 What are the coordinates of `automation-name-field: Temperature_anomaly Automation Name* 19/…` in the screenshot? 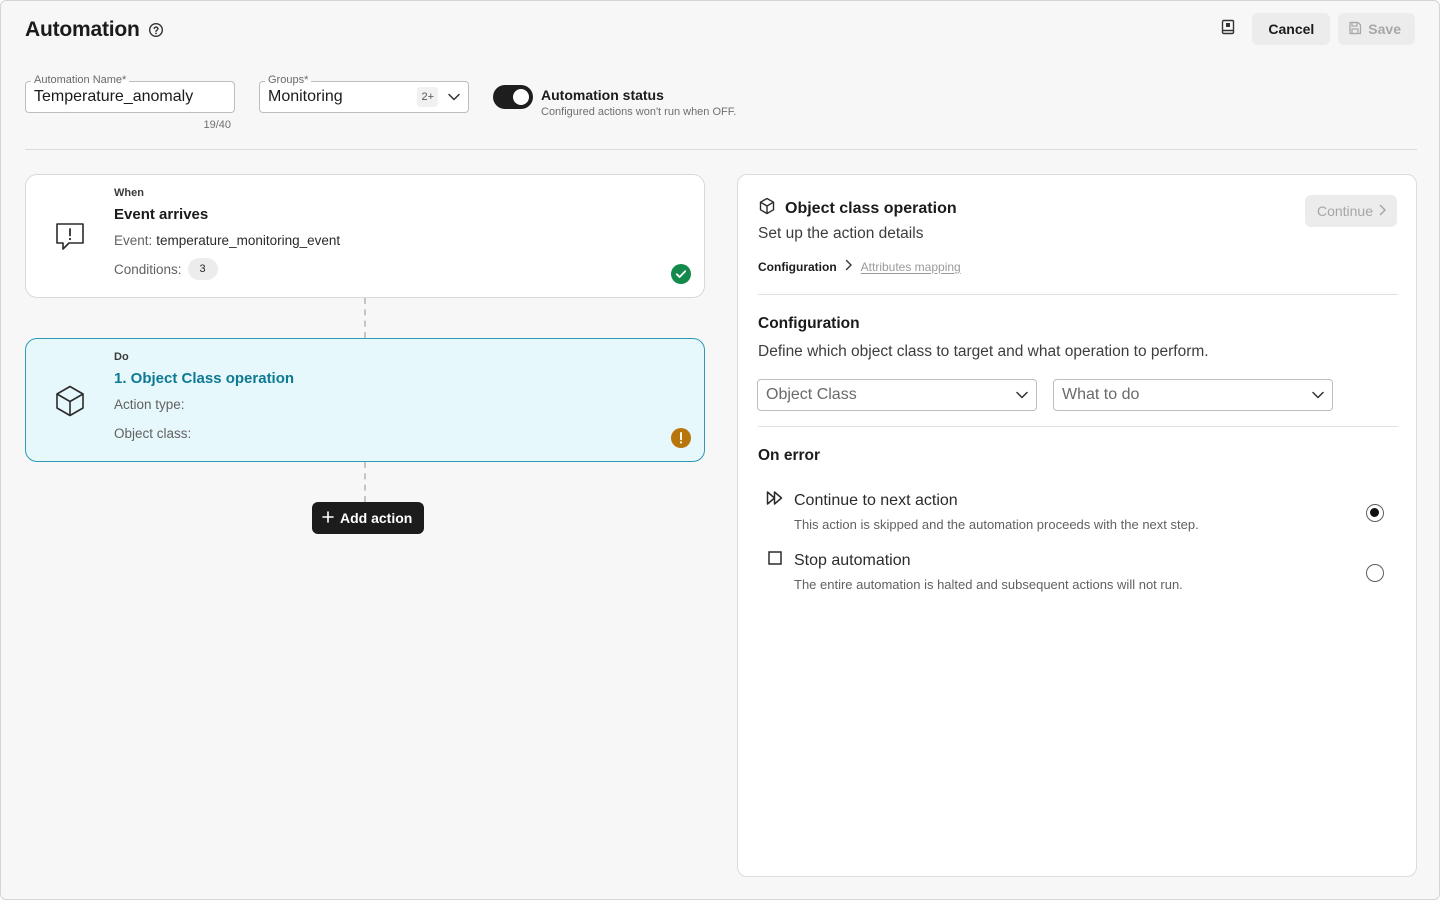 It's located at (130, 102).